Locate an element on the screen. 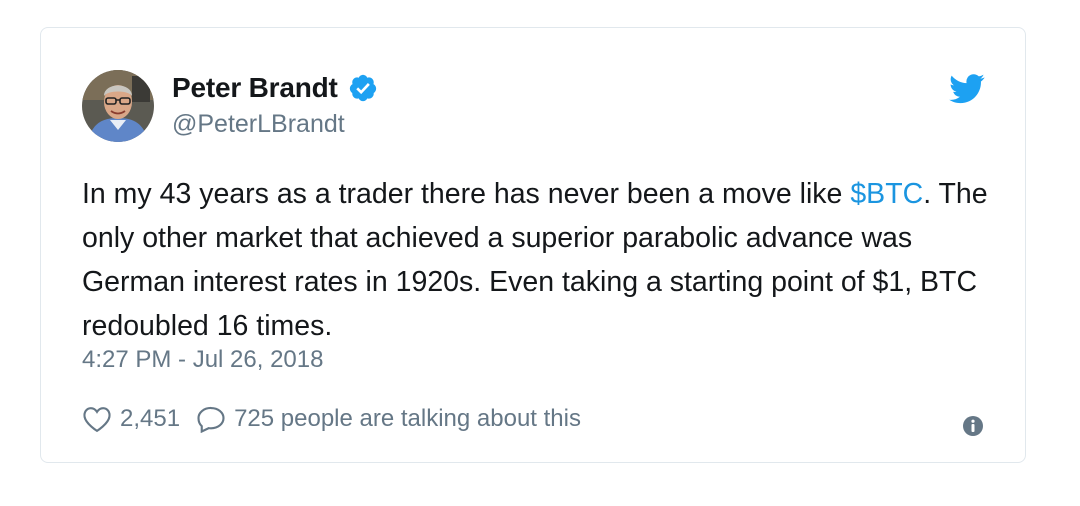 This screenshot has height=506, width=1080. talking-count: 725 people are talking about this is located at coordinates (407, 418).